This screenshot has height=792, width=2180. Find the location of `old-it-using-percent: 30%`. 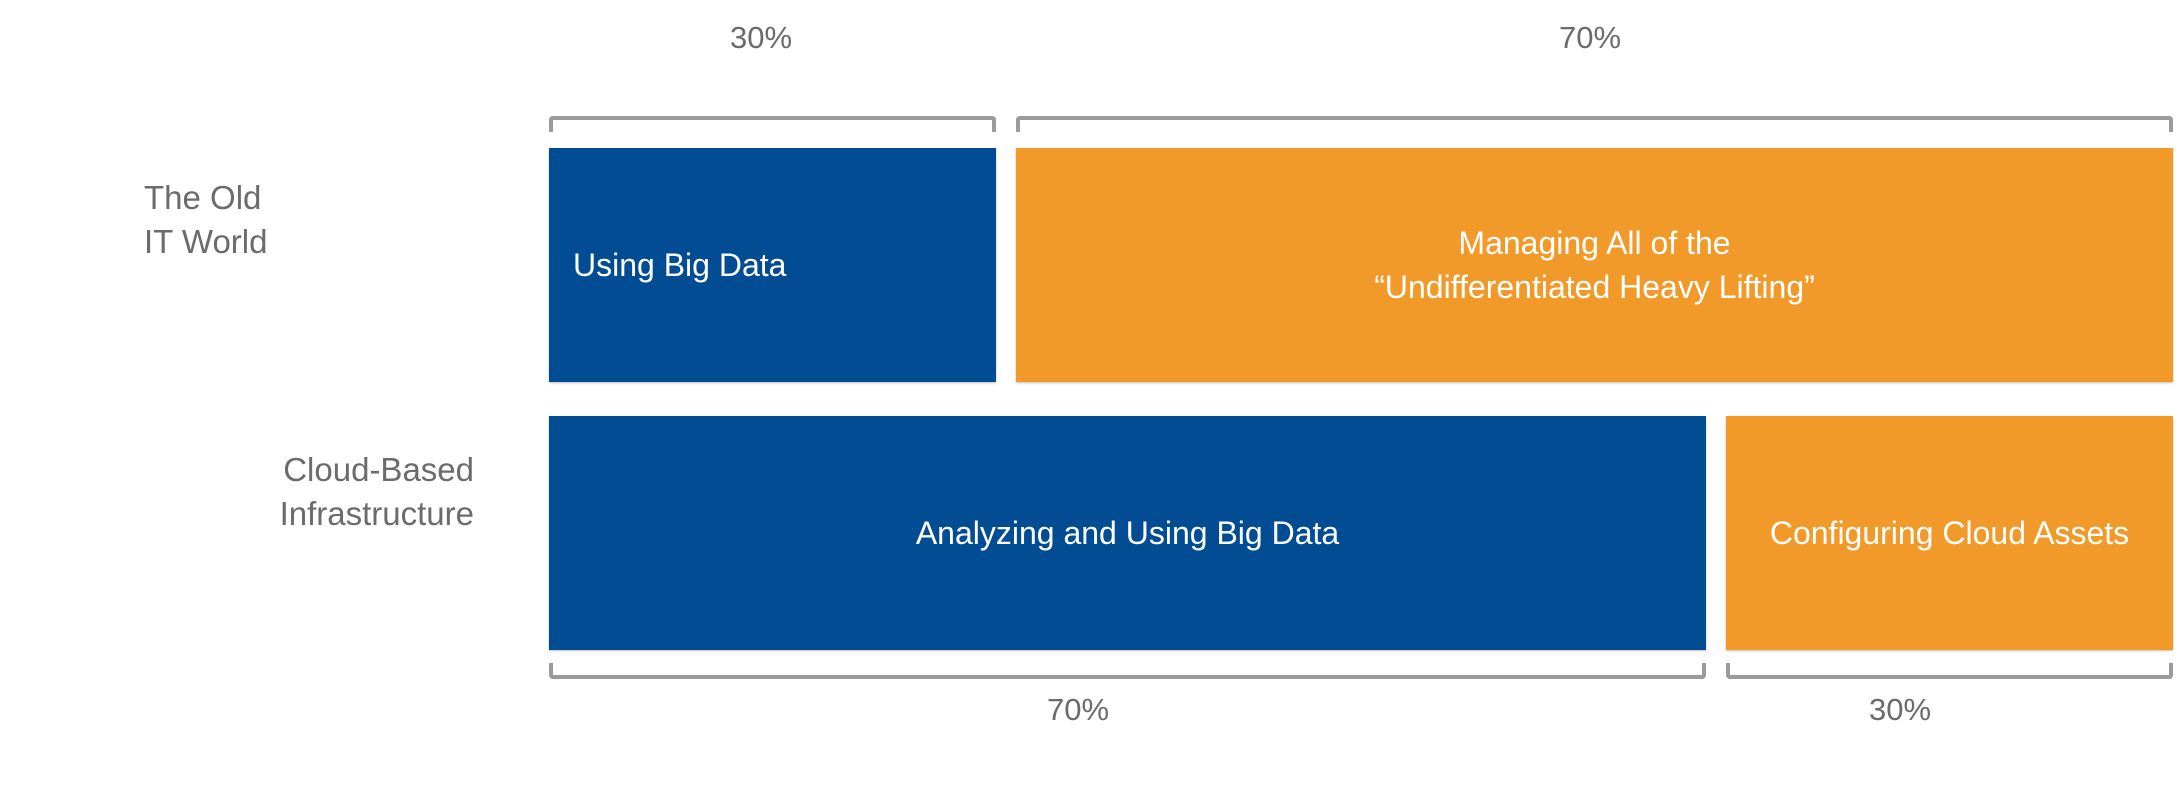

old-it-using-percent: 30% is located at coordinates (761, 37).